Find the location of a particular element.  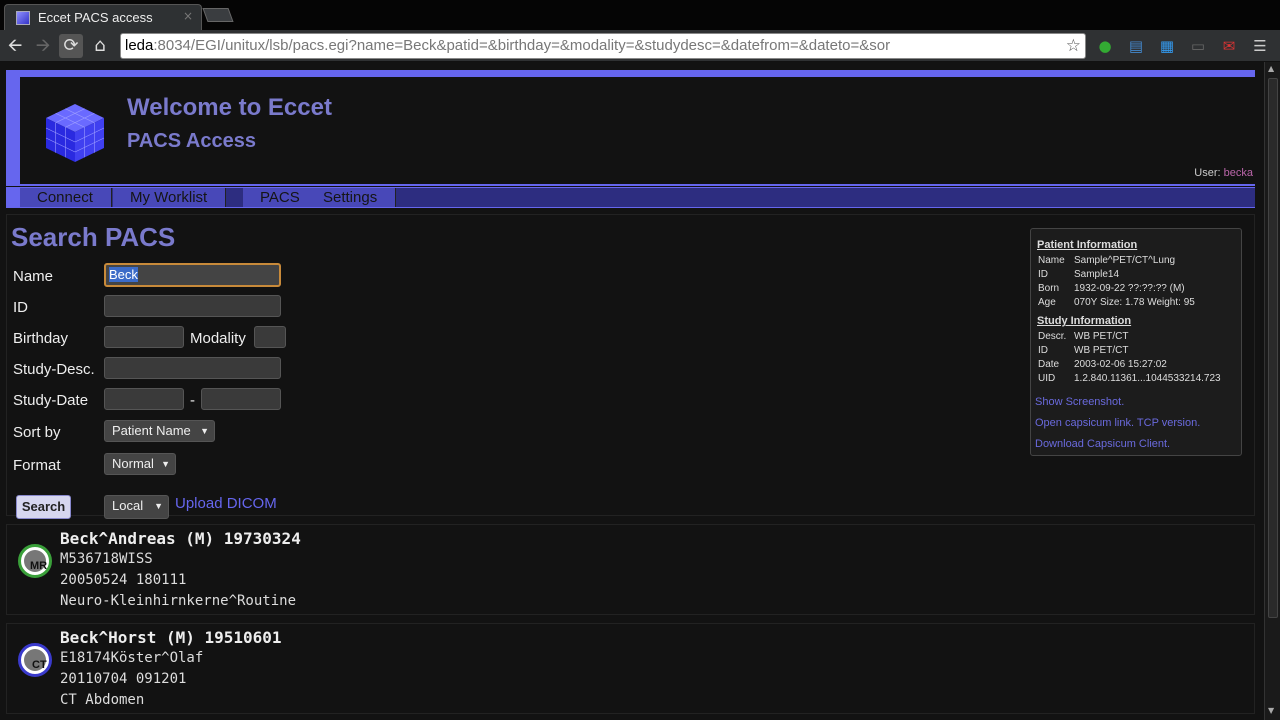

study-value: WB PET/CT is located at coordinates (1101, 350).